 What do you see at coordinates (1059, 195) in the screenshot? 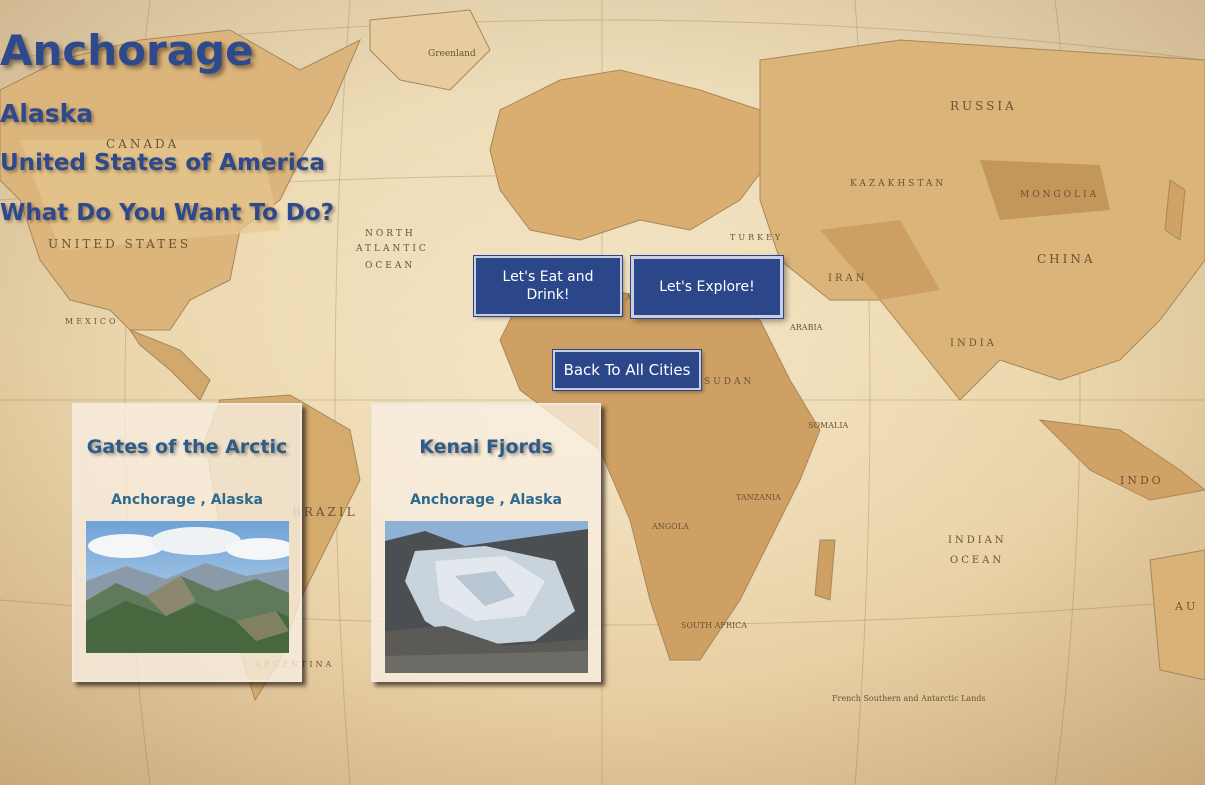
I see `map-label-mongolia: MONGOLIA` at bounding box center [1059, 195].